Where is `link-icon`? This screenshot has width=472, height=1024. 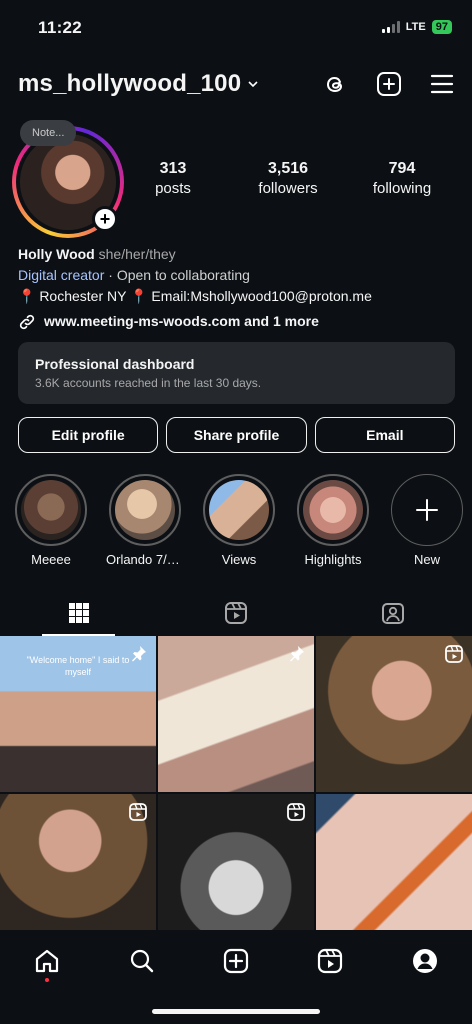
link-icon is located at coordinates (27, 321).